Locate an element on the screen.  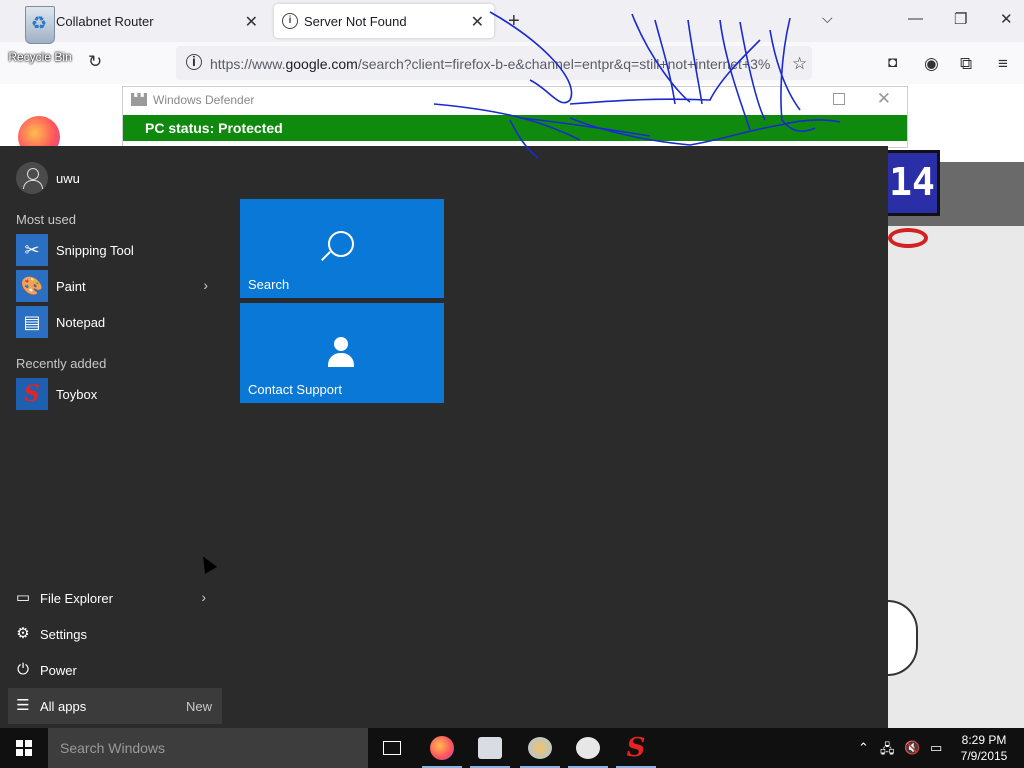
extensions-icon: ⧉ is located at coordinates (966, 64).